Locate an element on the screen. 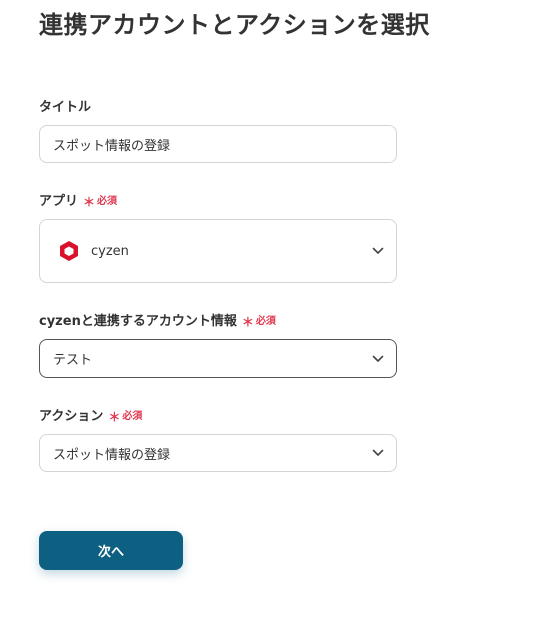 The image size is (548, 635). cyzen-logo-icon is located at coordinates (69, 251).